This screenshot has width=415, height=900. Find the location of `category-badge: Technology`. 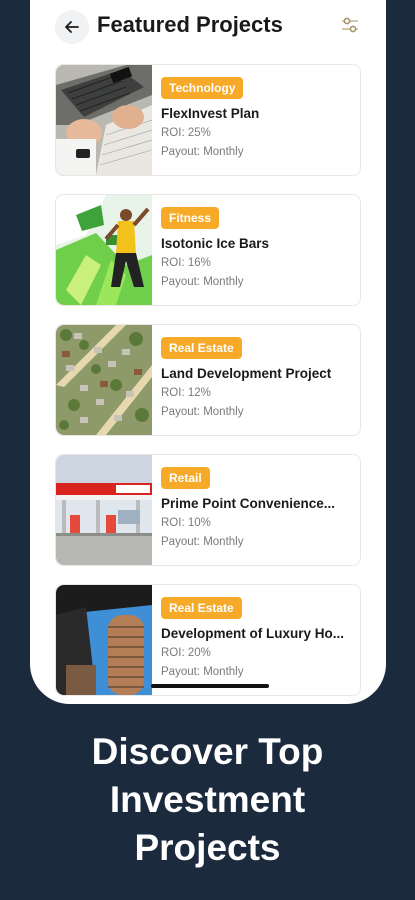

category-badge: Technology is located at coordinates (202, 88).